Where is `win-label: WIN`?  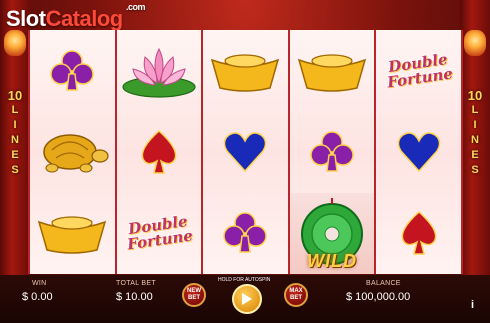 win-label: WIN is located at coordinates (39, 283).